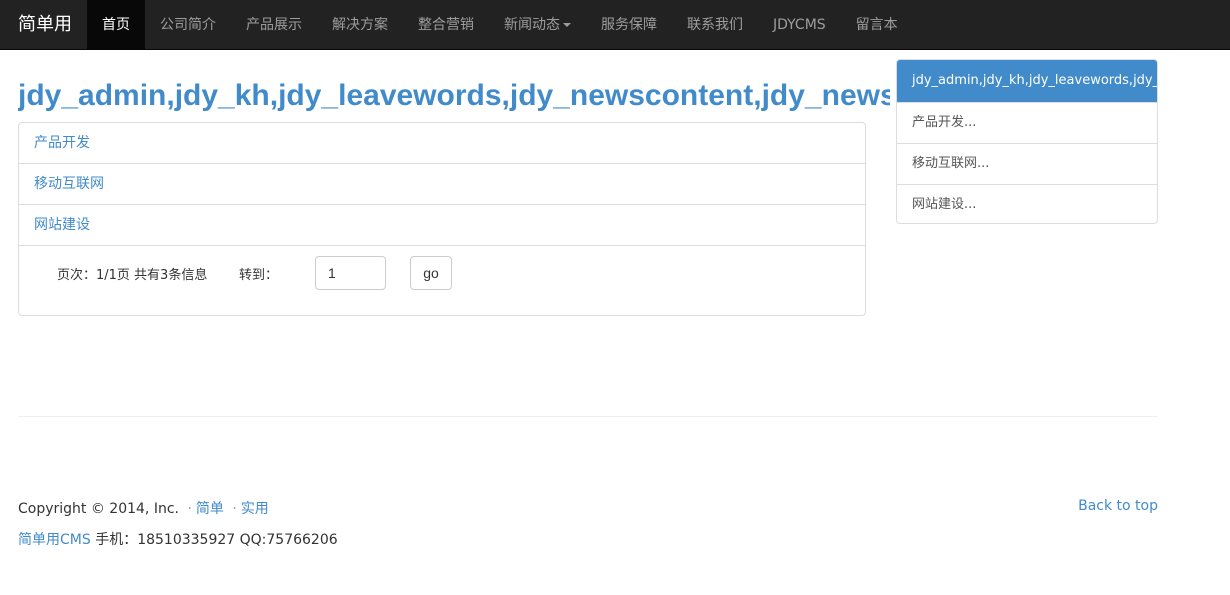 The width and height of the screenshot is (1230, 595). What do you see at coordinates (442, 184) in the screenshot?
I see `list-item-mobile-internet: 移动互联网` at bounding box center [442, 184].